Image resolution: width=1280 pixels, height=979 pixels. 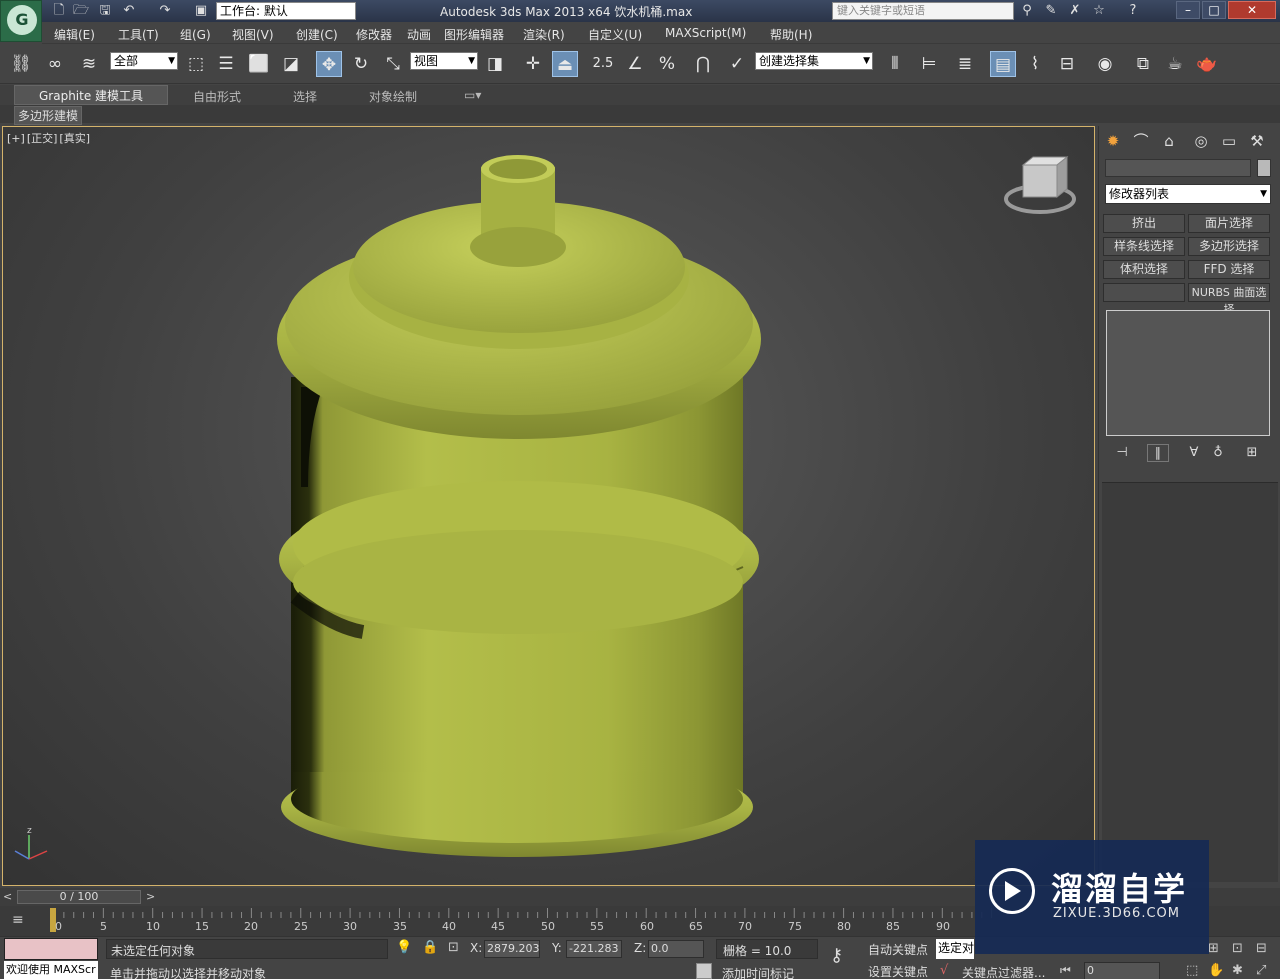 I want to click on auto-key-button: 自动关键点, so click(x=898, y=949).